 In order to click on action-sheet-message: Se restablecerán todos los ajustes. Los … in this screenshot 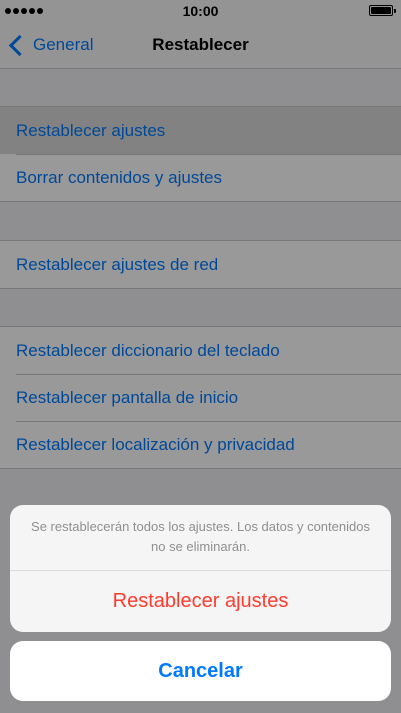, I will do `click(200, 538)`.